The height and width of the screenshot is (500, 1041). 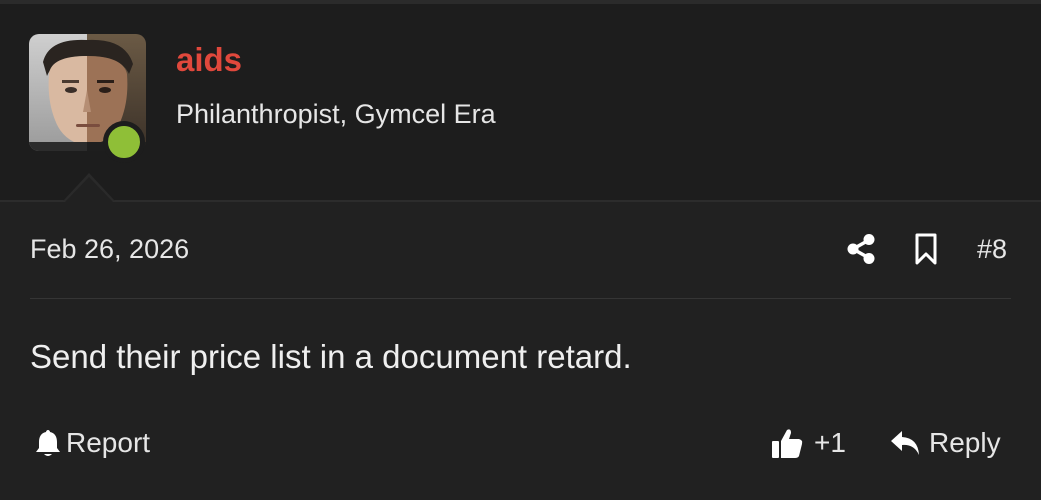 I want to click on reply-button: Reply, so click(x=945, y=443).